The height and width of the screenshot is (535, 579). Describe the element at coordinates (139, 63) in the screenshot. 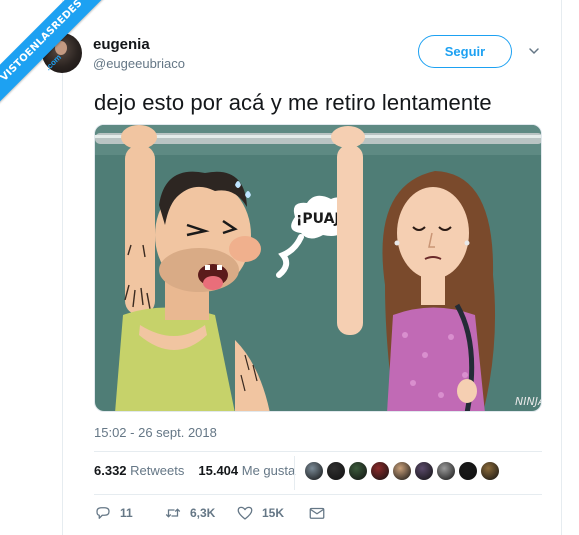

I see `user-handle: @eugeeubriaco` at that location.